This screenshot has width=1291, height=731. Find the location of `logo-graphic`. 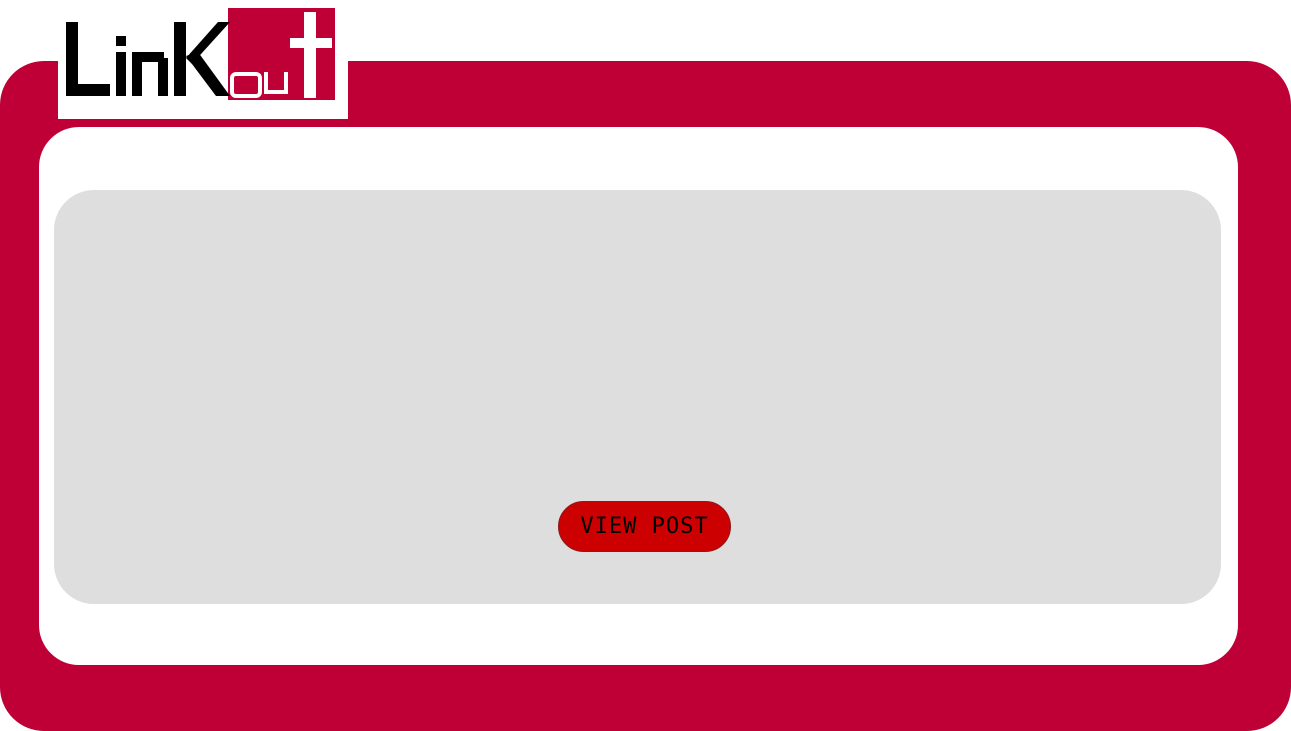

logo-graphic is located at coordinates (200, 54).